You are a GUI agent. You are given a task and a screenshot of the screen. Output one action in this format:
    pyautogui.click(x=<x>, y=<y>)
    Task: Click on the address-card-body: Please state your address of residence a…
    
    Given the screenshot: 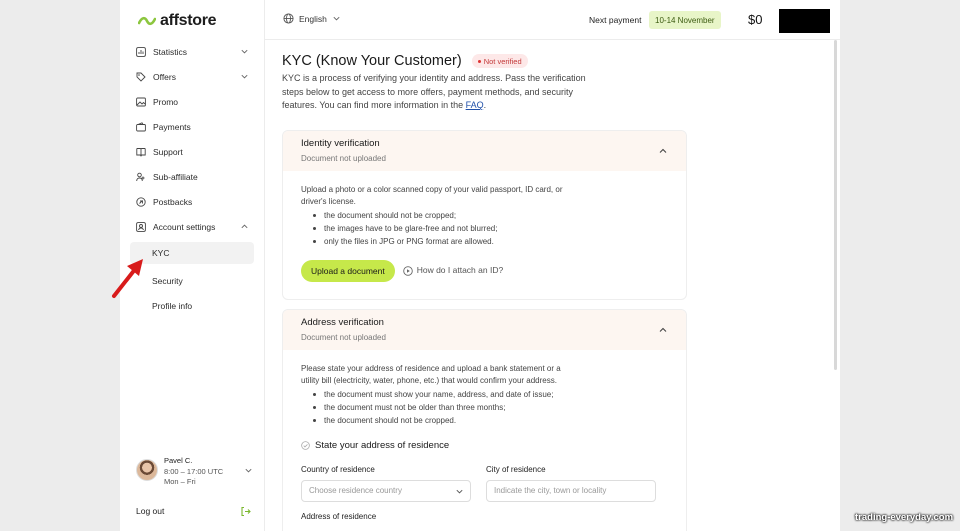 What is the action you would take?
    pyautogui.click(x=484, y=440)
    